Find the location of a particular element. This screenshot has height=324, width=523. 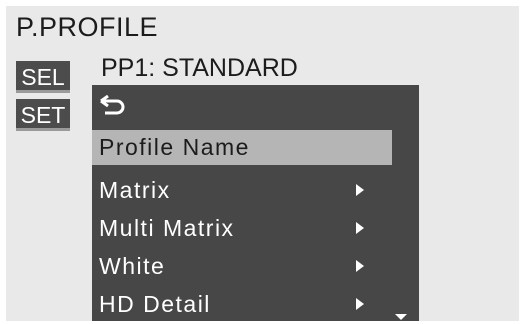

sel-button: SEL is located at coordinates (43, 77).